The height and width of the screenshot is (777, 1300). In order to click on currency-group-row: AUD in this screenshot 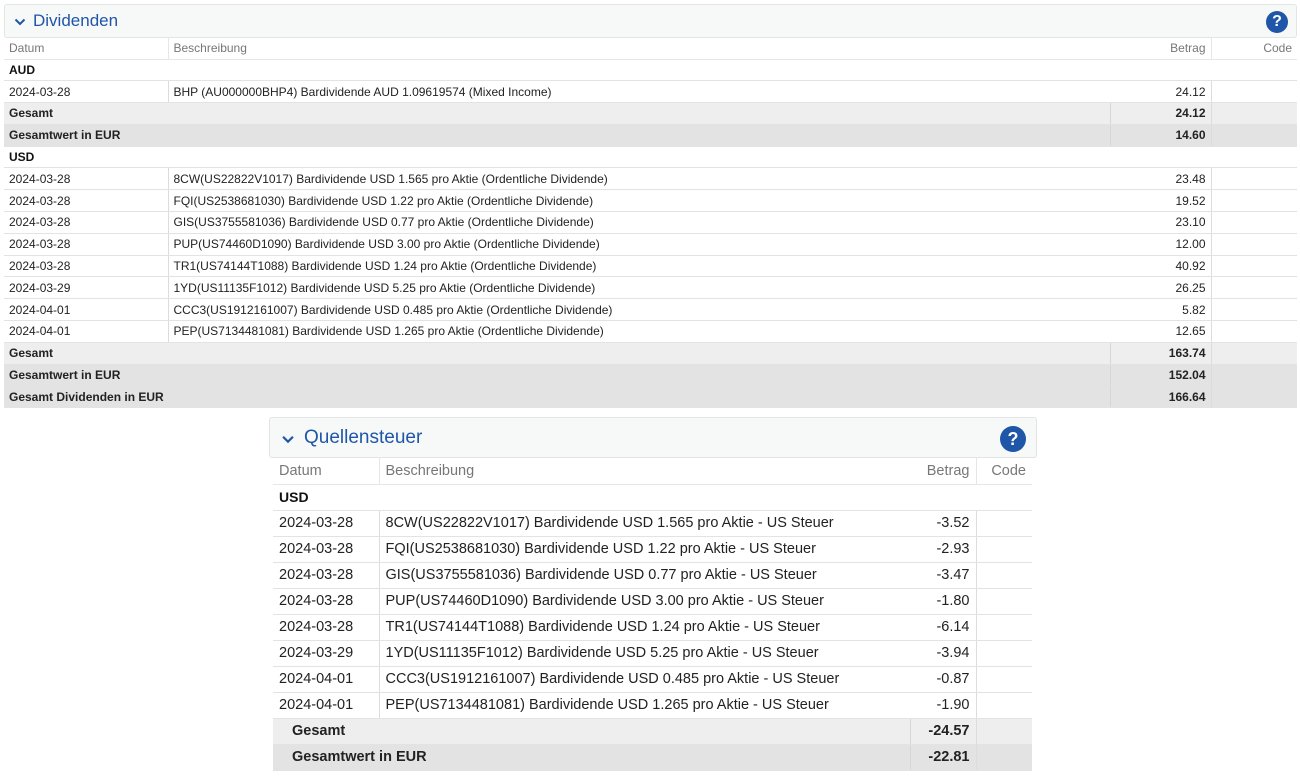, I will do `click(650, 70)`.